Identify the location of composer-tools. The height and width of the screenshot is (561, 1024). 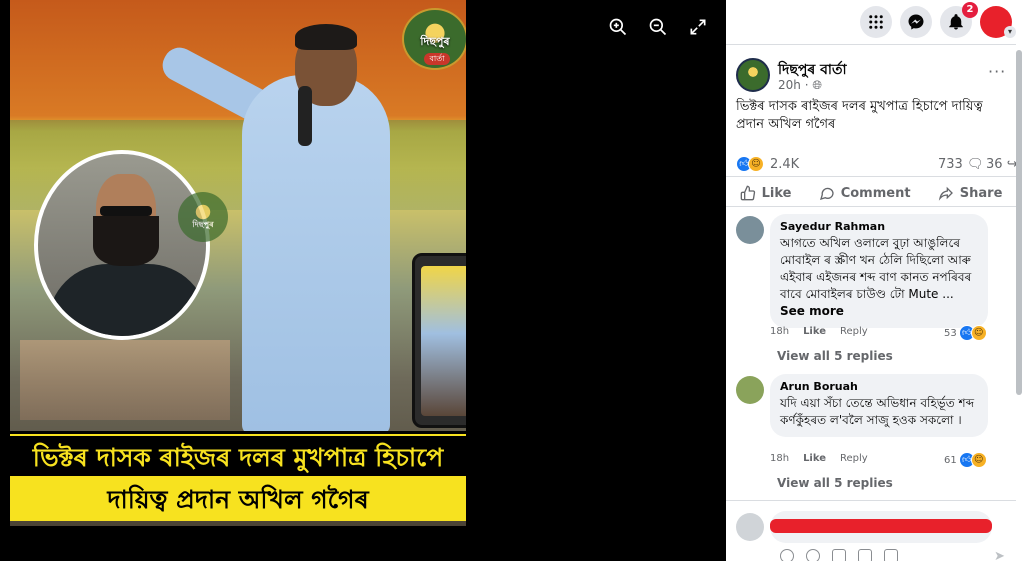
(839, 555).